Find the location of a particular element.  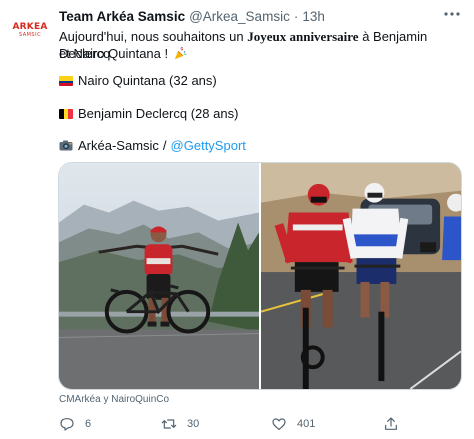

photo-credit-line: Arkéa-Samsic / @GettySport is located at coordinates (152, 145).